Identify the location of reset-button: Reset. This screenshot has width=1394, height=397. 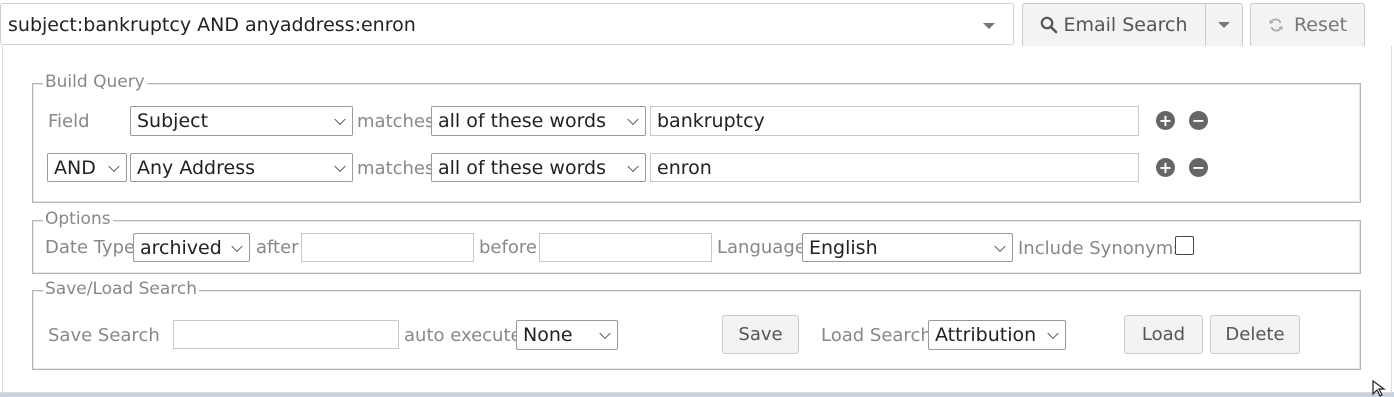
(1307, 25).